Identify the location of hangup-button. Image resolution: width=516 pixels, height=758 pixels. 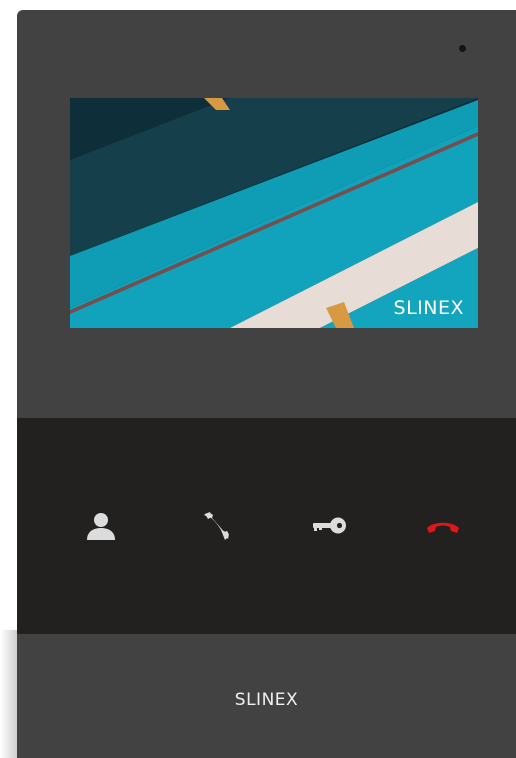
(443, 526).